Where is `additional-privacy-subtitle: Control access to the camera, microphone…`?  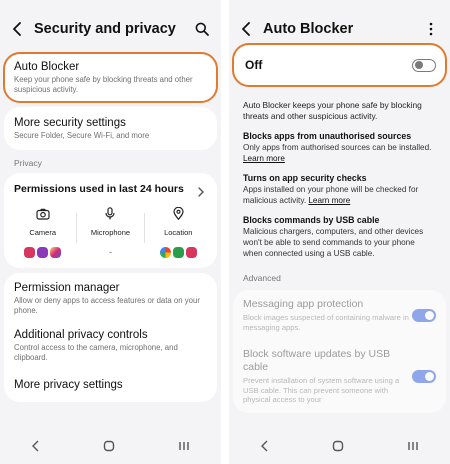
additional-privacy-subtitle: Control access to the camera, microphone… is located at coordinates (96, 352).